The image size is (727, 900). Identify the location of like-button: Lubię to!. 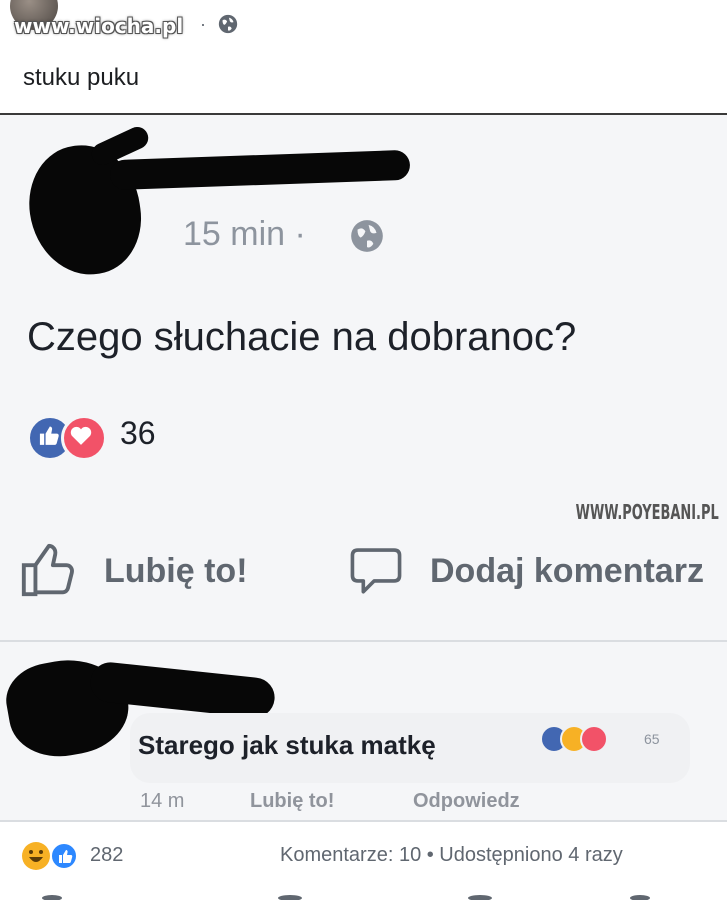
(176, 571).